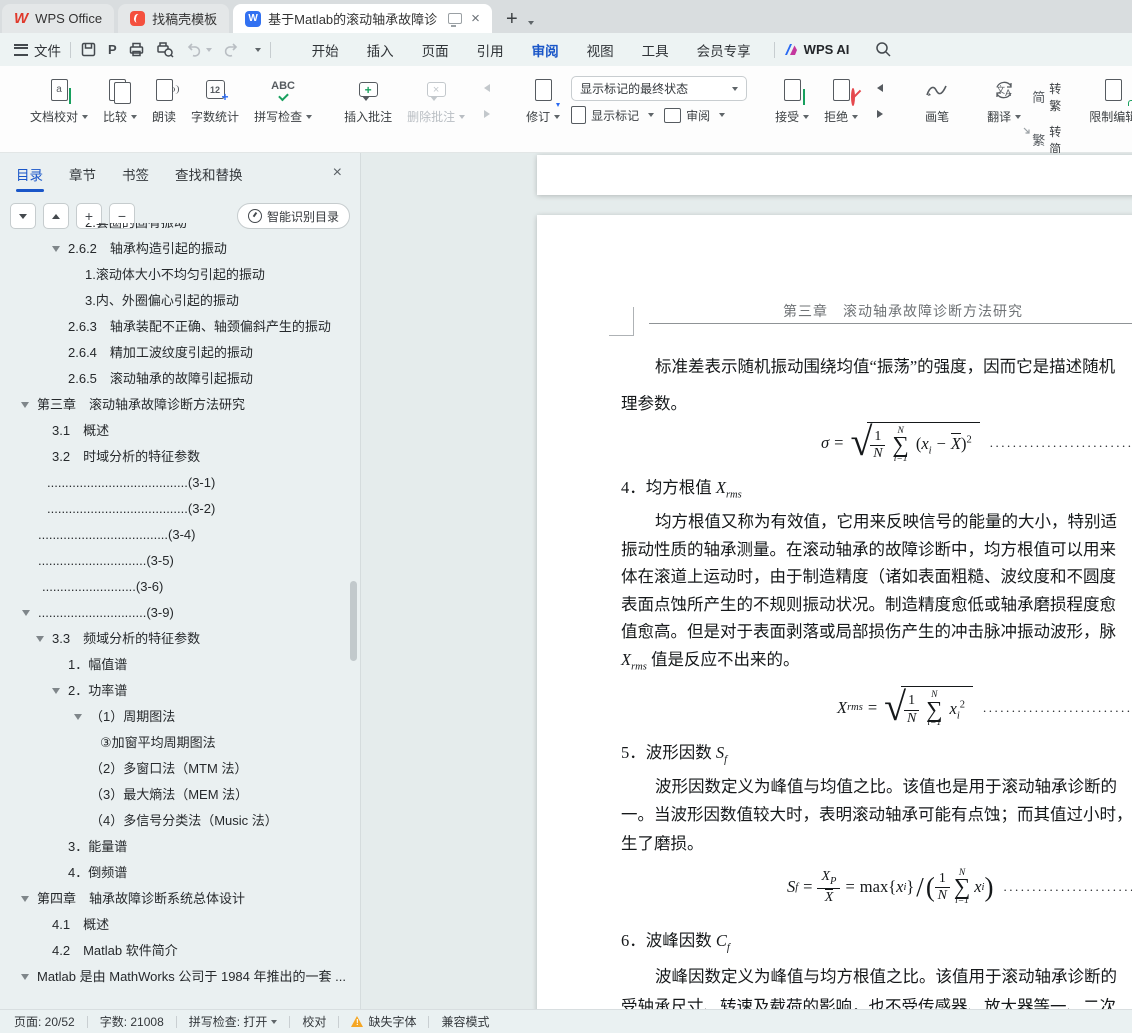 The image size is (1132, 1033). I want to click on toc-item: ..............................(3-9), so click(180, 613).